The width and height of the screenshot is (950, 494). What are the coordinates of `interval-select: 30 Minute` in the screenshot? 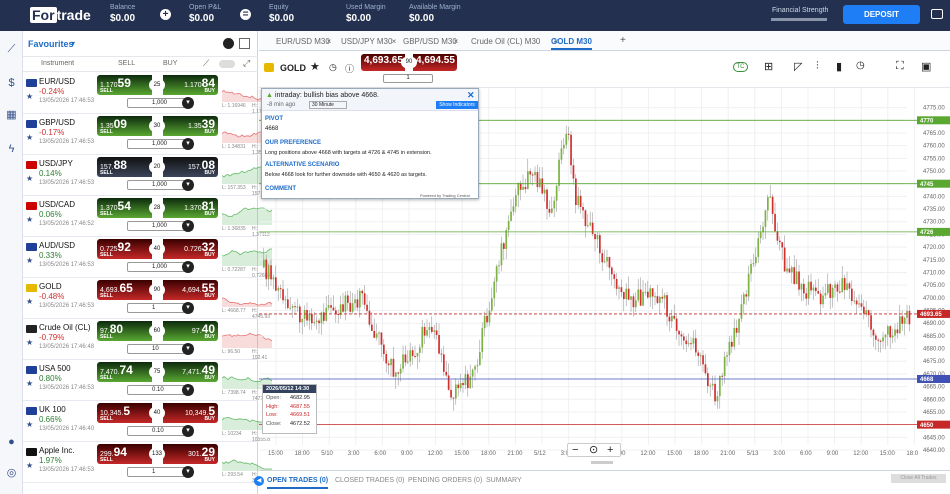 It's located at (328, 105).